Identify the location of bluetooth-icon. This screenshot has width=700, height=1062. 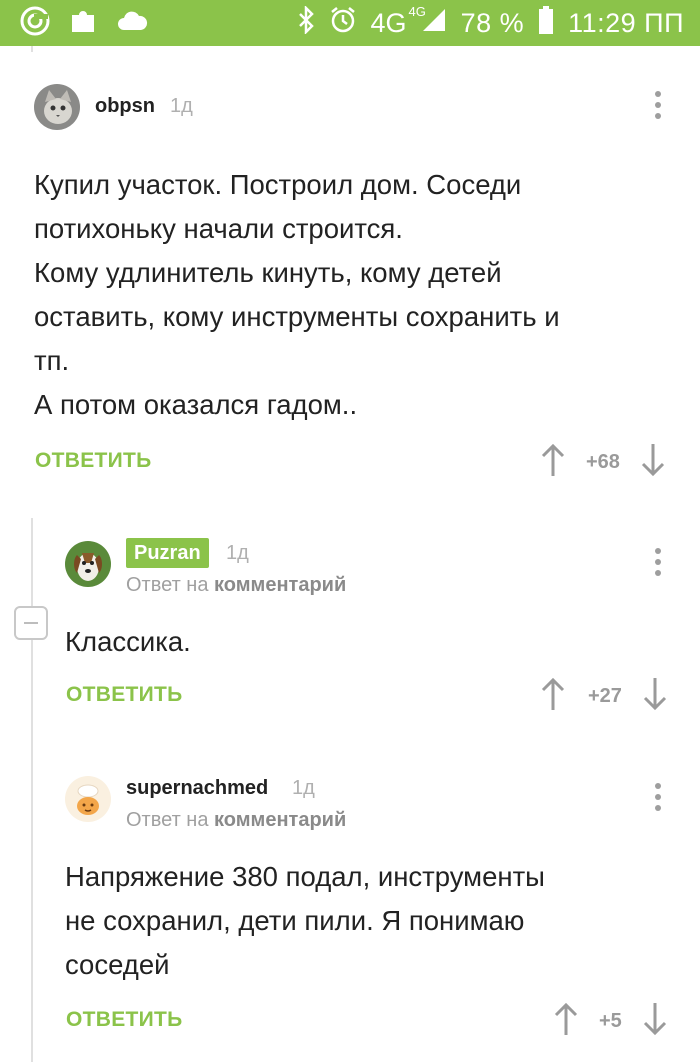
(306, 22).